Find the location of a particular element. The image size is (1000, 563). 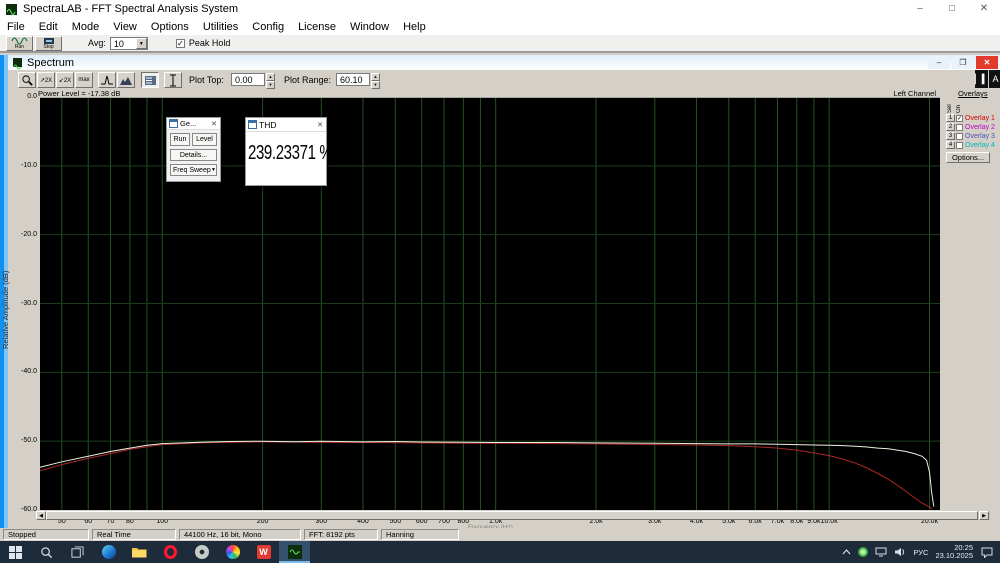

tray-language-label: РУС is located at coordinates (920, 552).